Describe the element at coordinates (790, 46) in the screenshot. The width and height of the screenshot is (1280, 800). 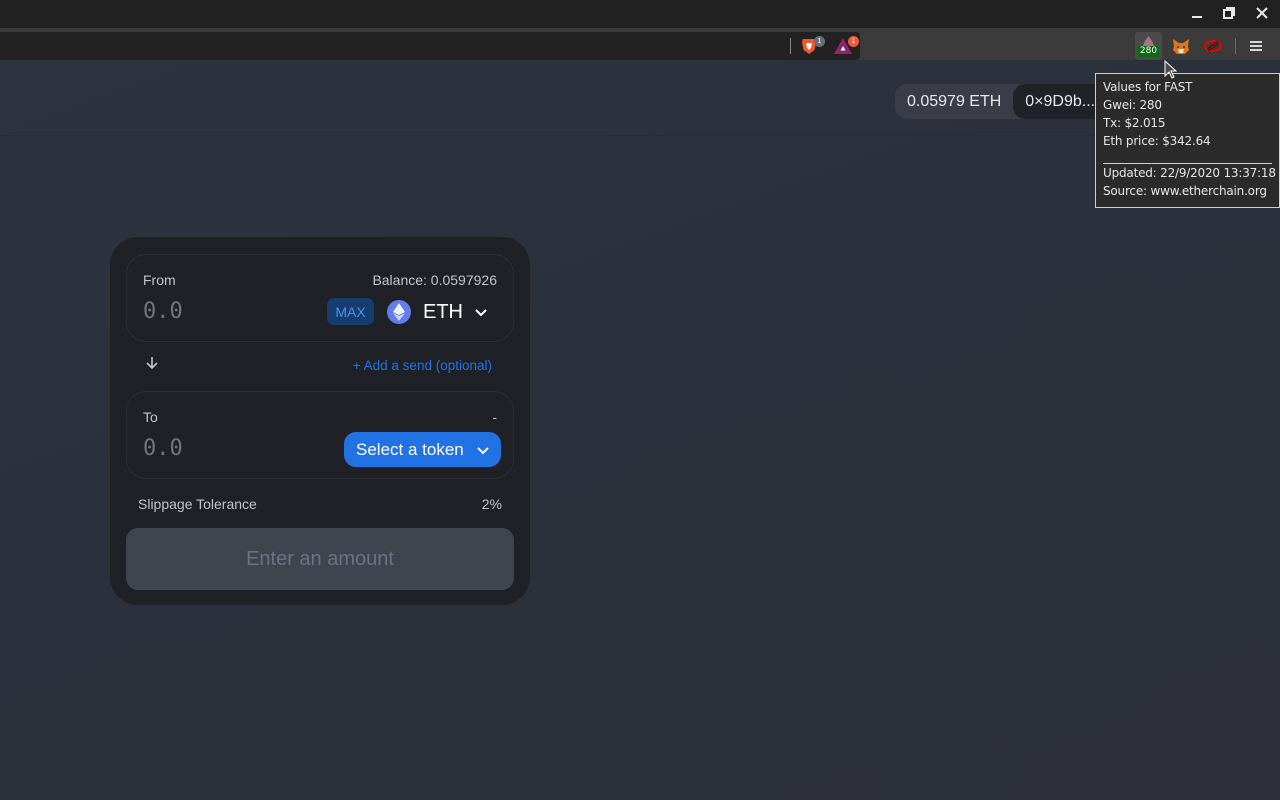
I see `address-bar-divider` at that location.